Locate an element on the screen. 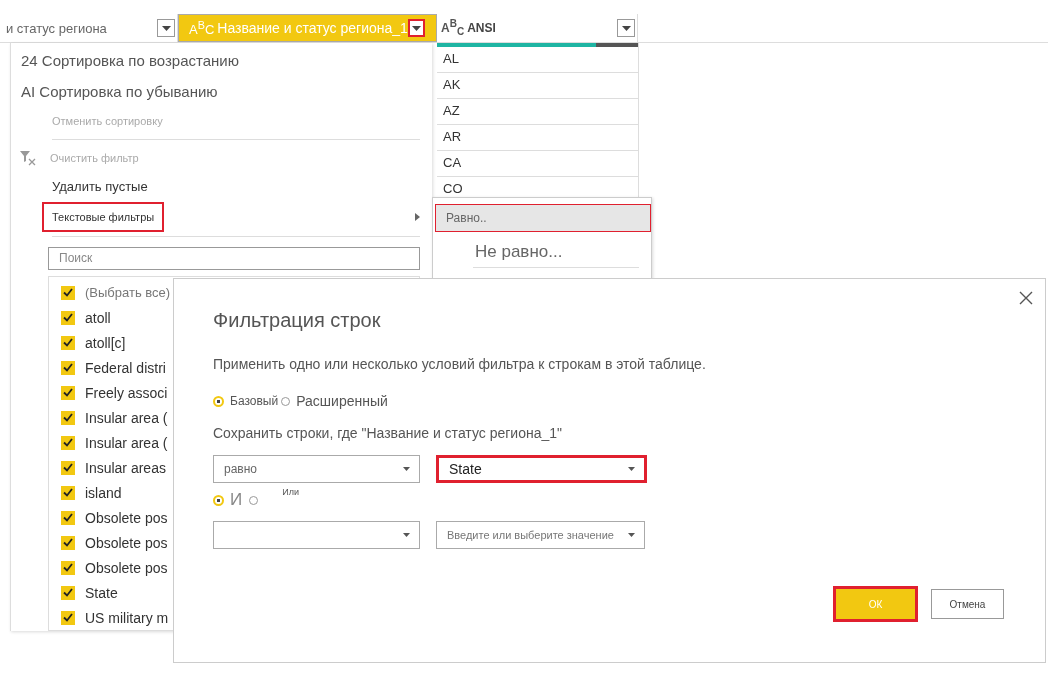 Image resolution: width=1048 pixels, height=675 pixels. operator-dropdown: равно is located at coordinates (316, 469).